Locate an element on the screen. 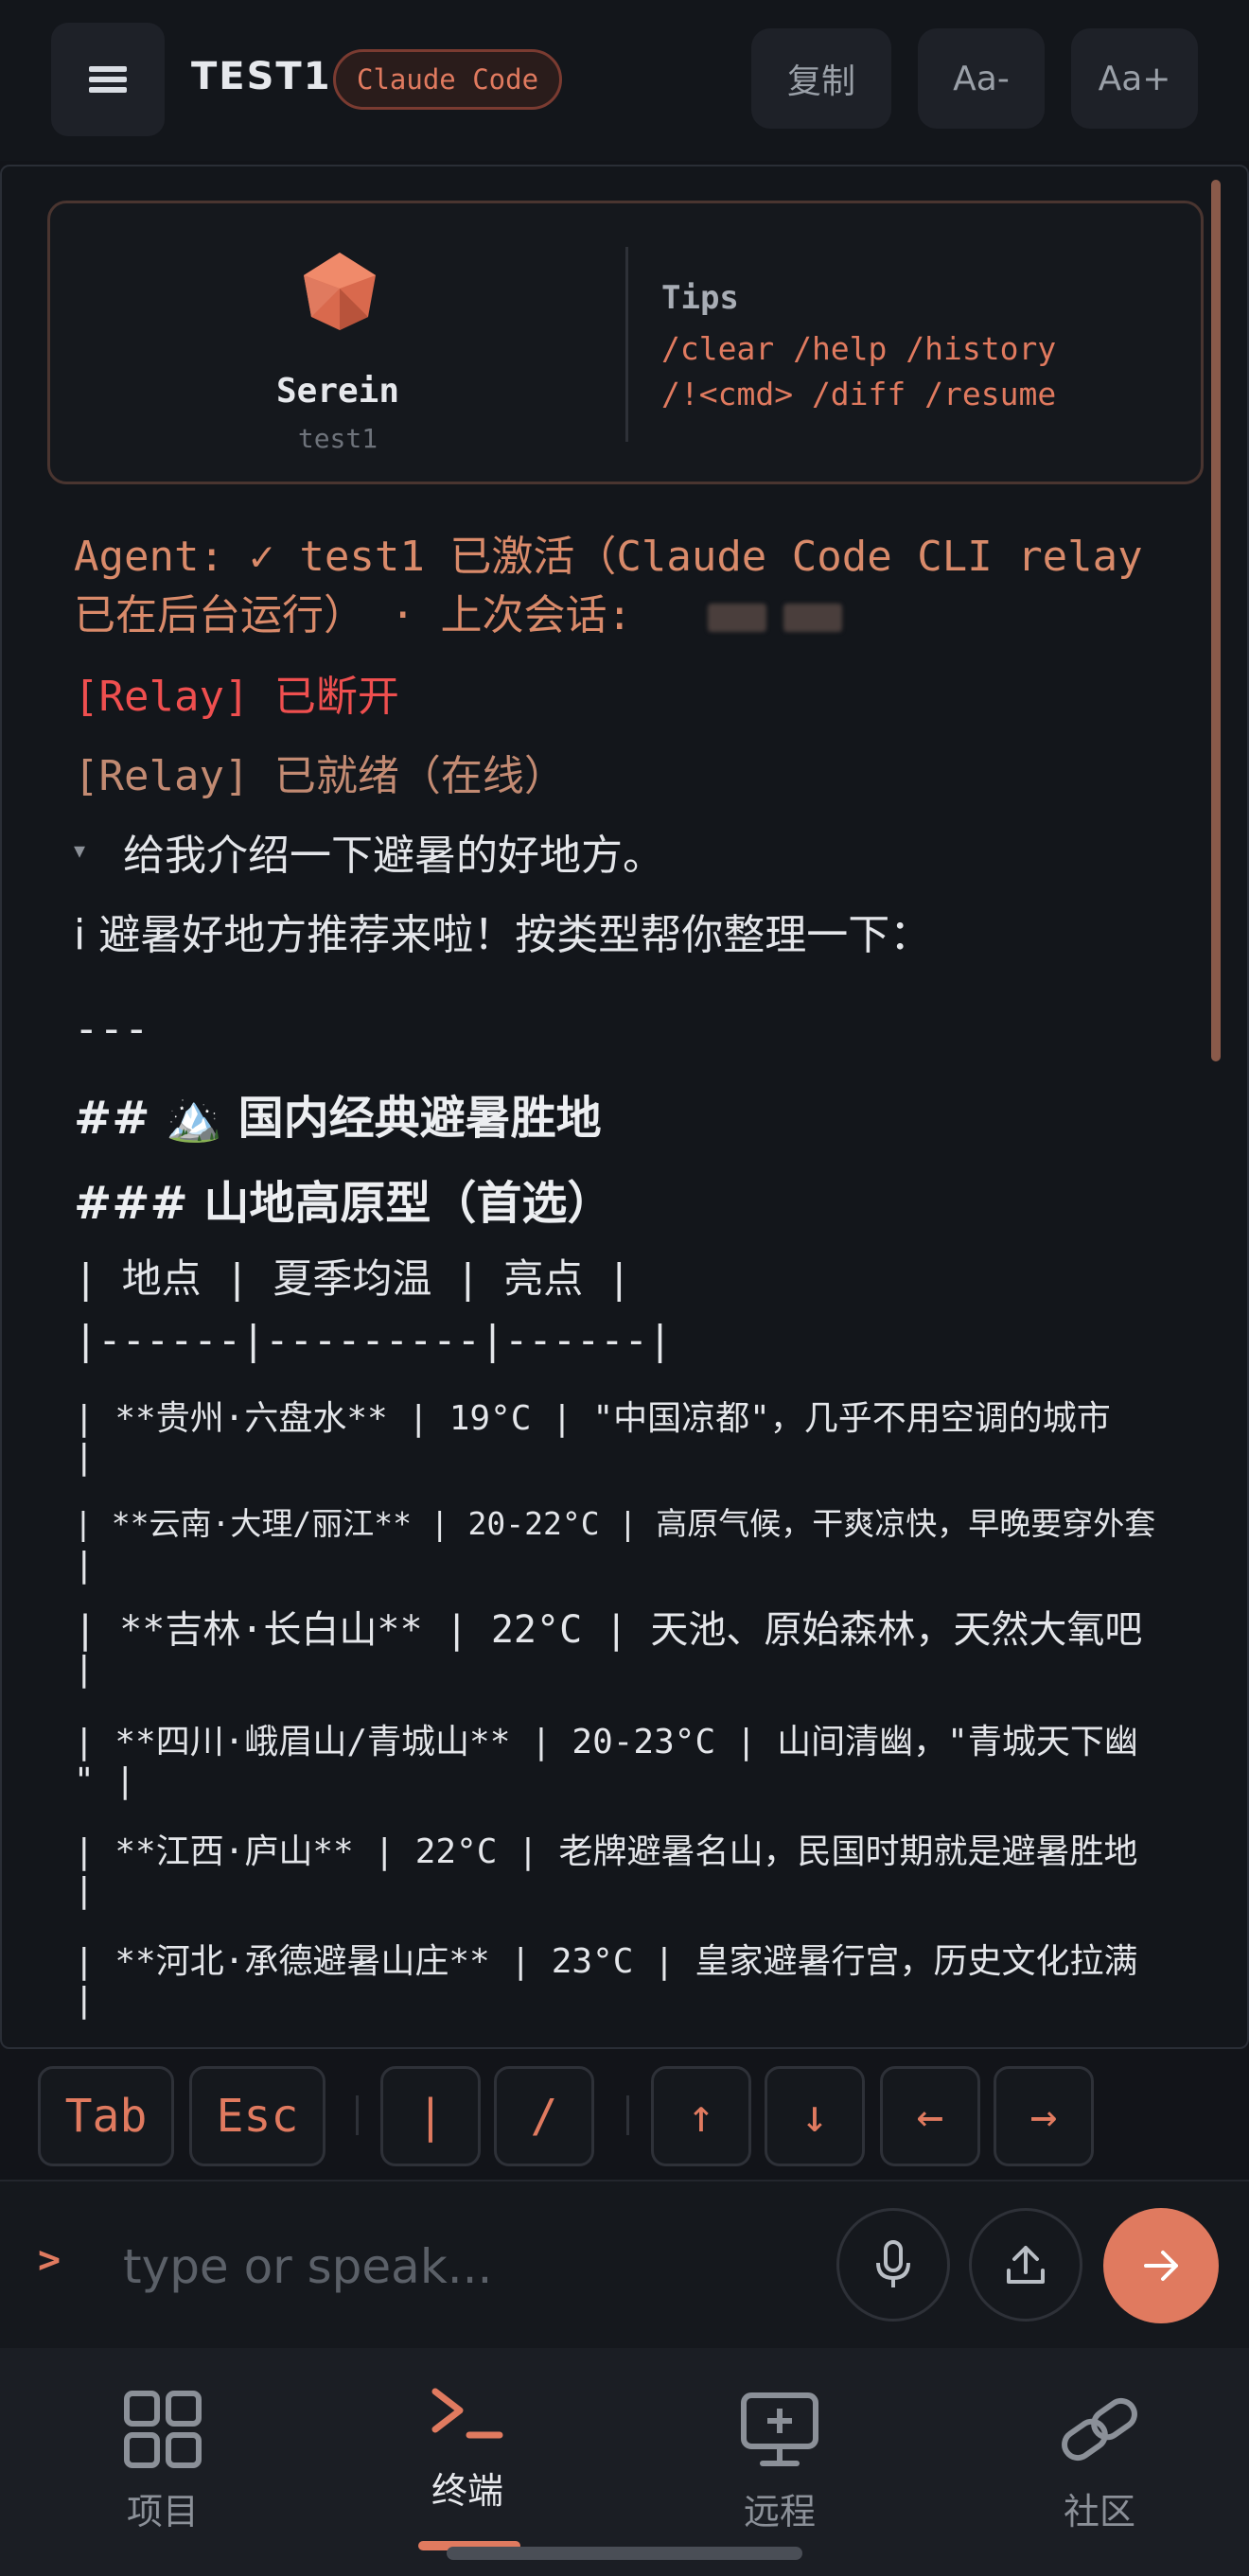  microphone-icon is located at coordinates (893, 2263).